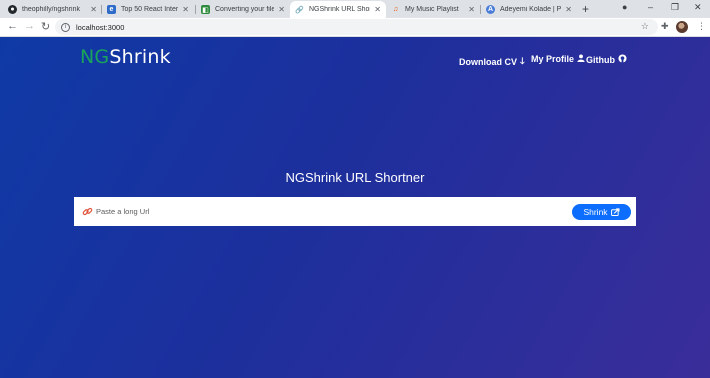  What do you see at coordinates (650, 7) in the screenshot?
I see `minimize-icon: –` at bounding box center [650, 7].